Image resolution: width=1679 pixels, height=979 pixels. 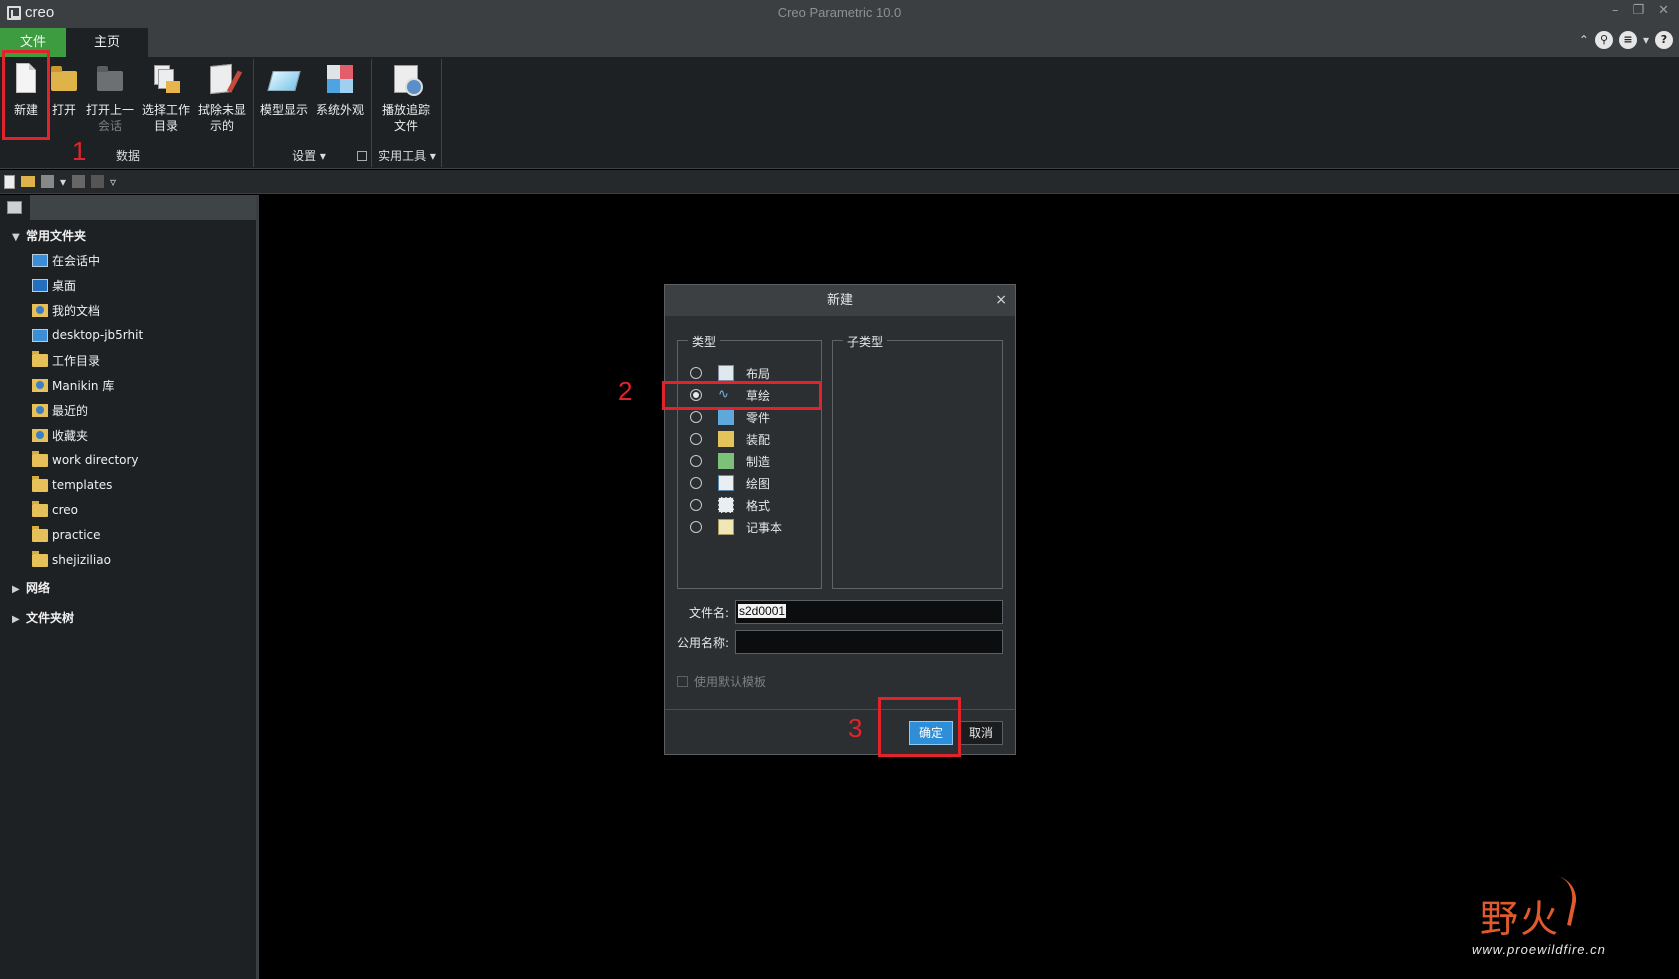 What do you see at coordinates (16, 619) in the screenshot?
I see `expand-right-icon: ▶` at bounding box center [16, 619].